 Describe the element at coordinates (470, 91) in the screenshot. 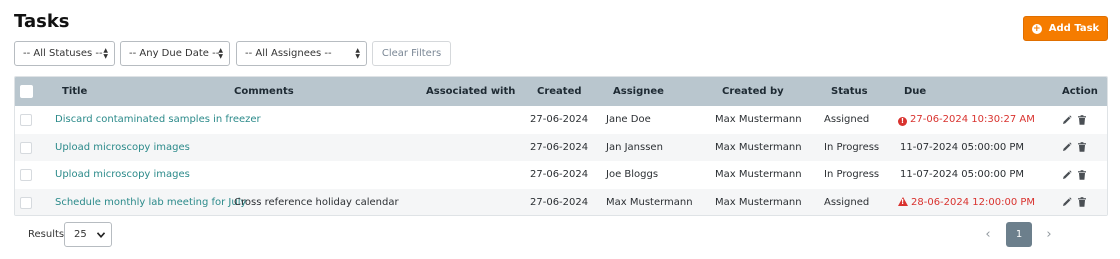

I see `column-header-associated: Associated with` at that location.